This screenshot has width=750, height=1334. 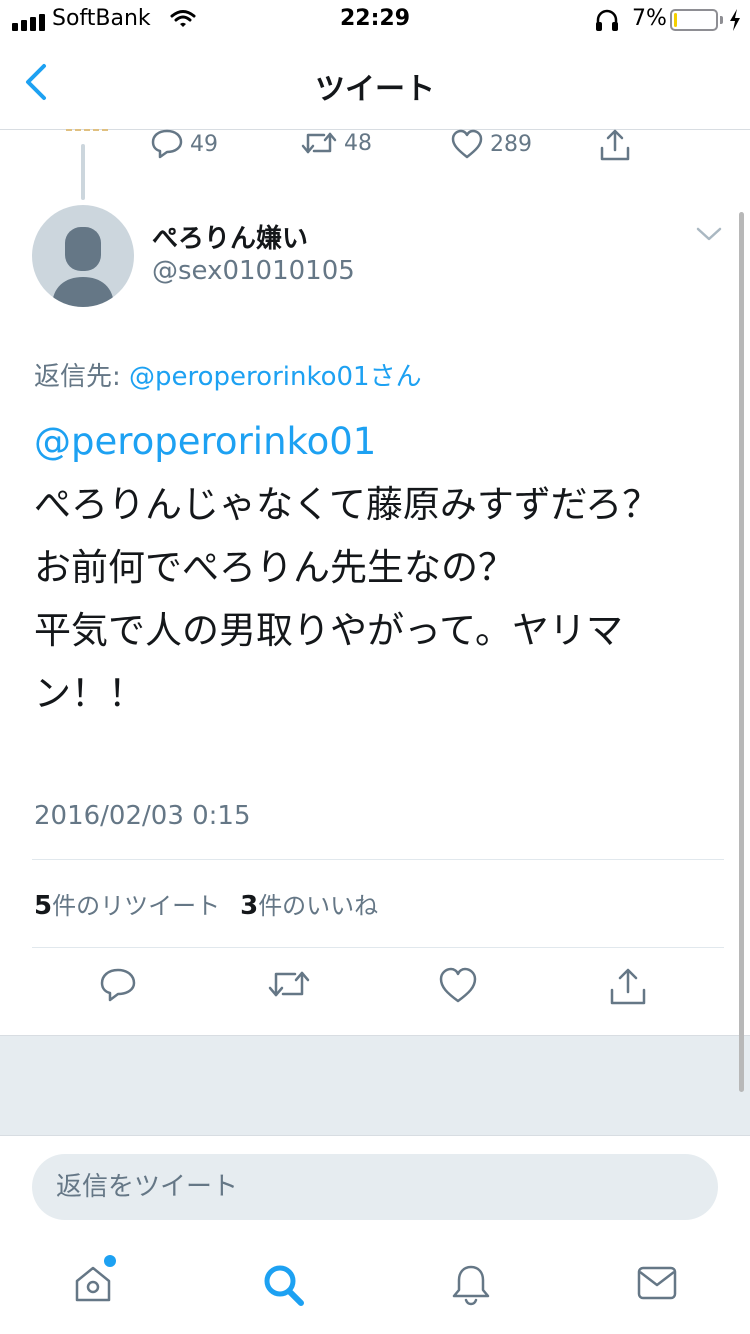 I want to click on tweet-actions, so click(x=375, y=991).